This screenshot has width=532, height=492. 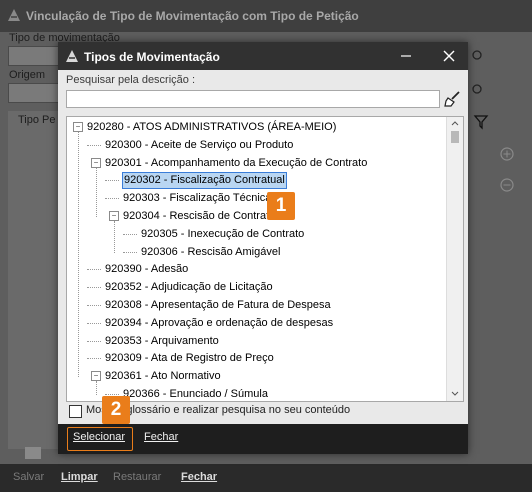 I want to click on filter-icon, so click(x=481, y=122).